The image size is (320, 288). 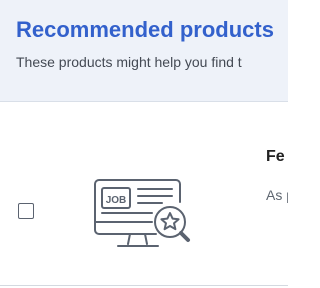 What do you see at coordinates (277, 195) in the screenshot?
I see `product-description: As pro var` at bounding box center [277, 195].